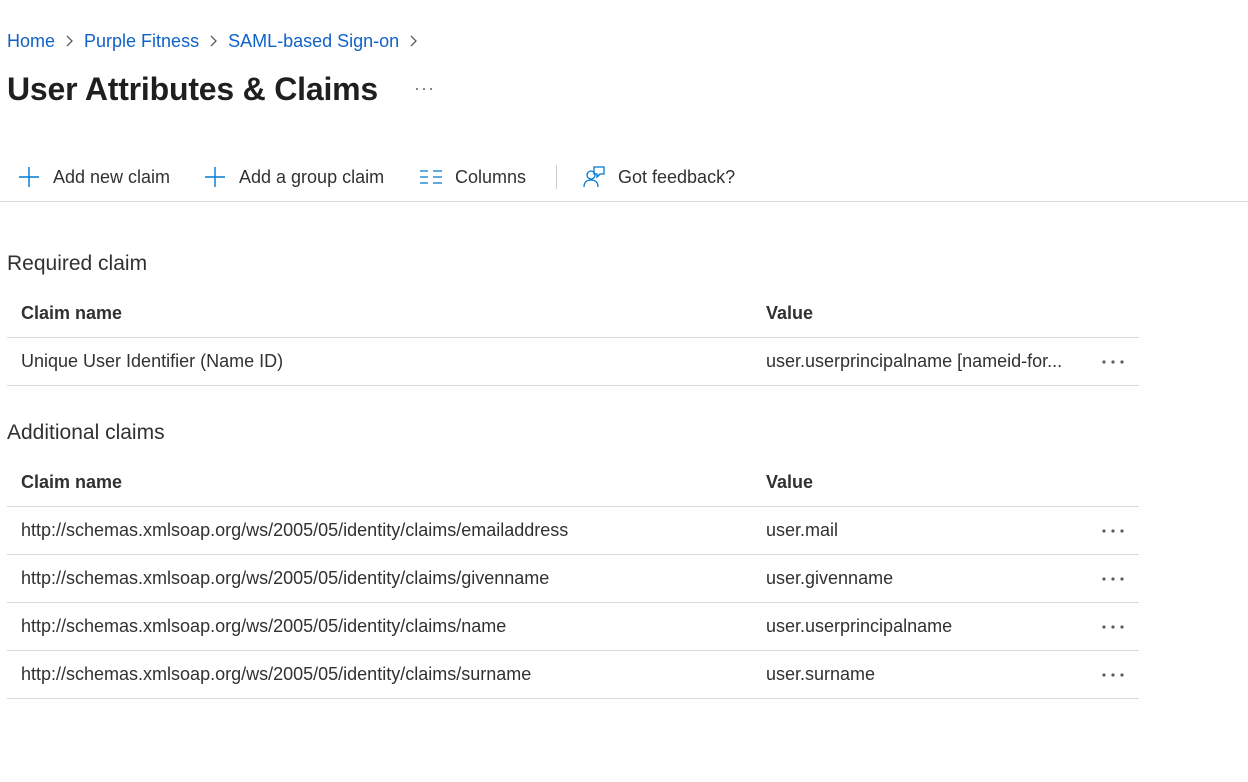  I want to click on columns-icon, so click(431, 177).